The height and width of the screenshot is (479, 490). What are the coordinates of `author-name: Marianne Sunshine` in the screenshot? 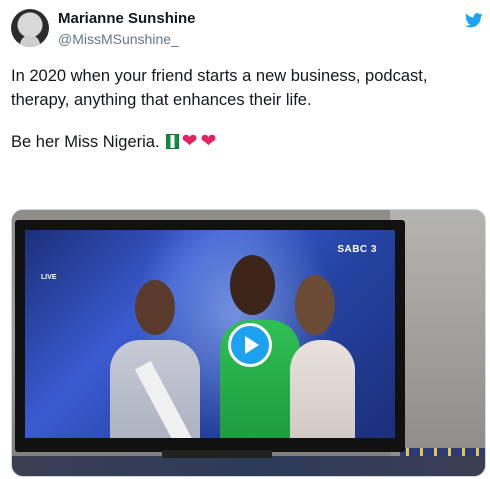 It's located at (127, 18).